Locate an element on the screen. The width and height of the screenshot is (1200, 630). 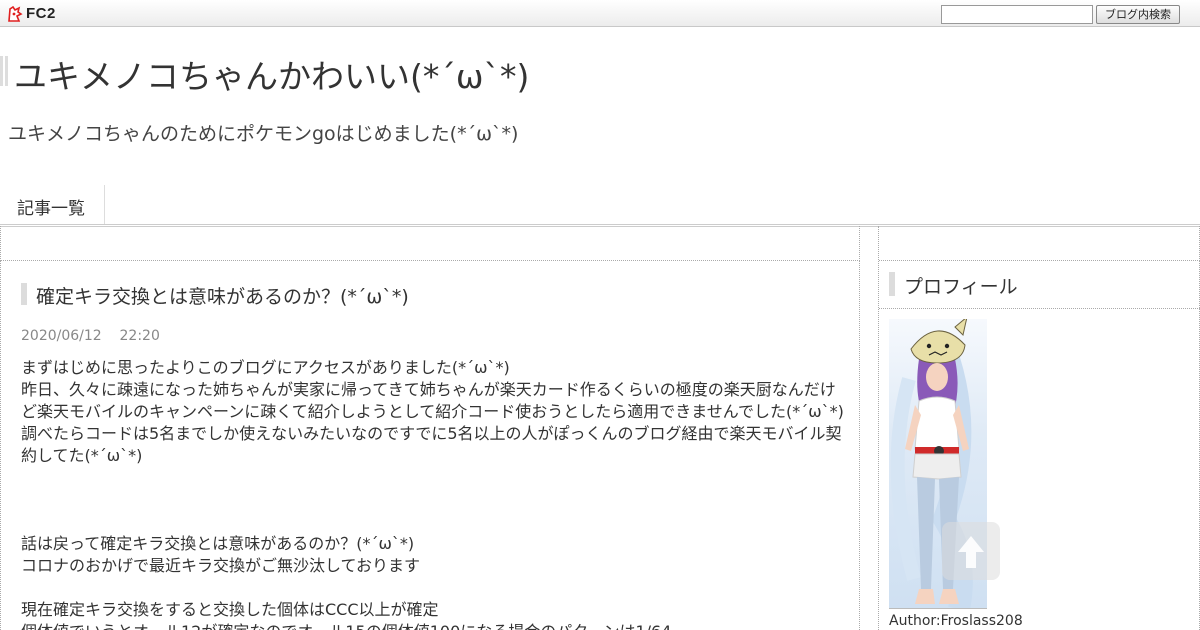
side-column-top is located at coordinates (1039, 243).